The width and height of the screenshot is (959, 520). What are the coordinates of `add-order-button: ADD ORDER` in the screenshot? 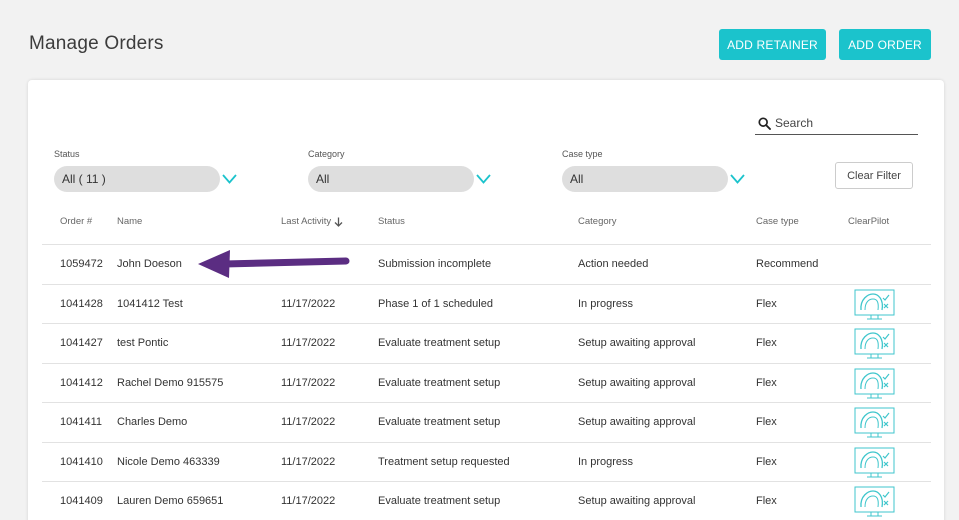 It's located at (885, 44).